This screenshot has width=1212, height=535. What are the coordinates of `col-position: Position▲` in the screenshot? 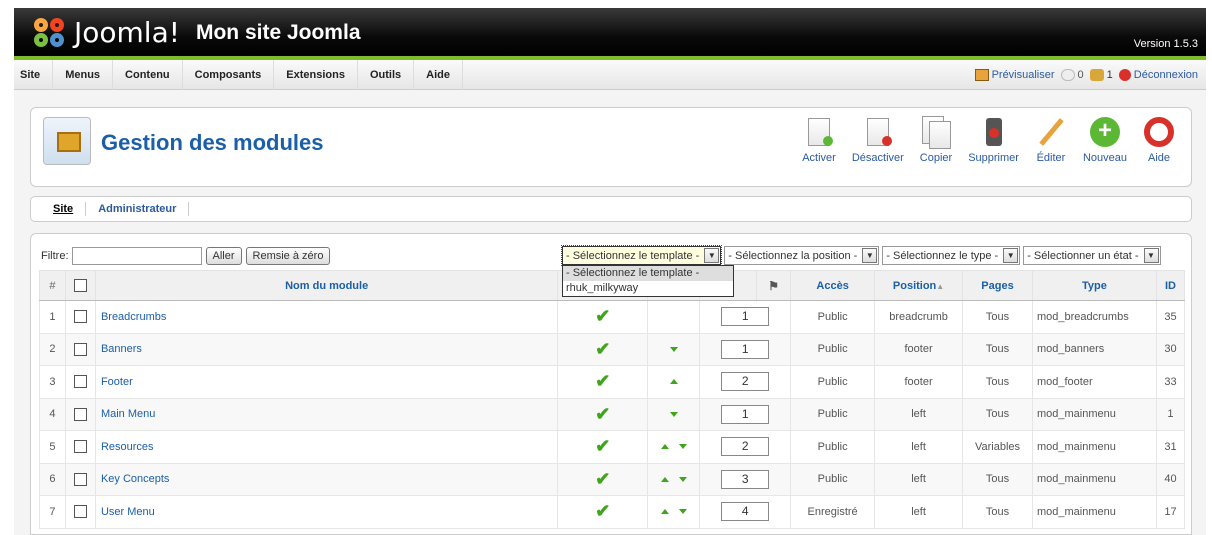 It's located at (919, 285).